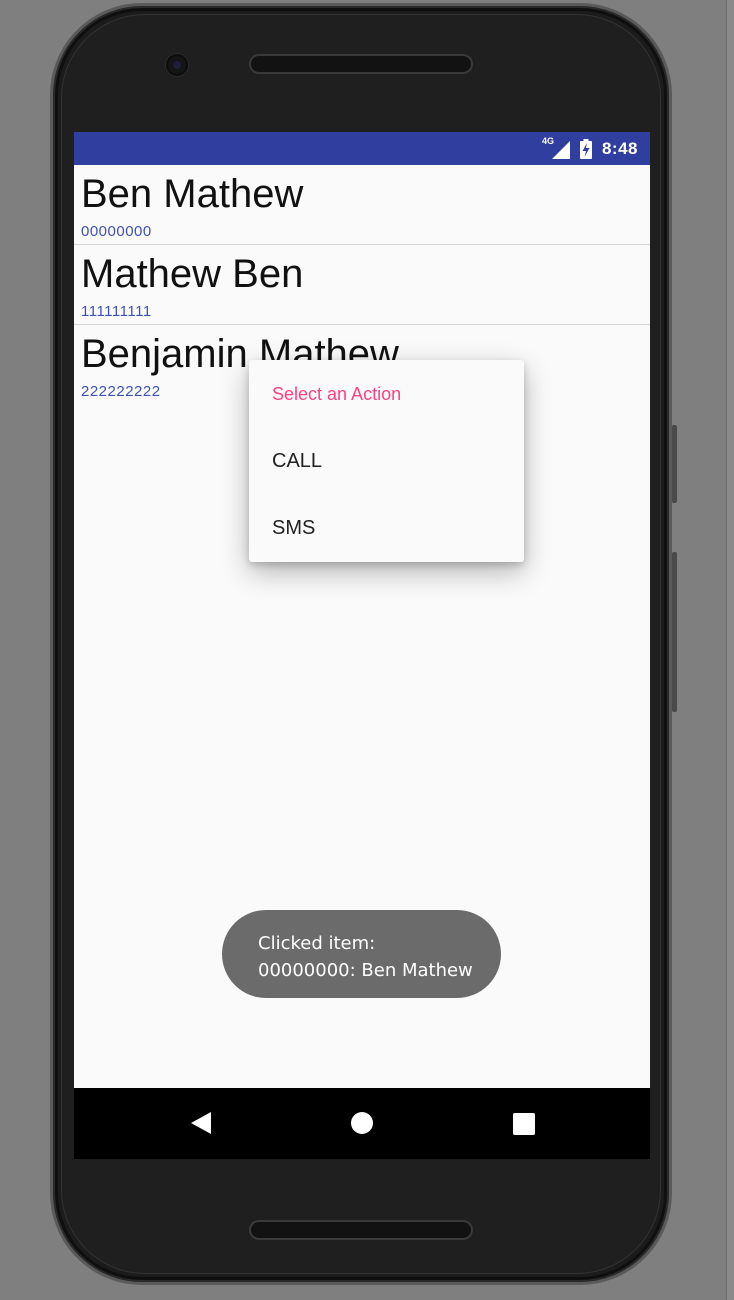 The image size is (734, 1300). What do you see at coordinates (121, 391) in the screenshot?
I see `contact-number: 222222222` at bounding box center [121, 391].